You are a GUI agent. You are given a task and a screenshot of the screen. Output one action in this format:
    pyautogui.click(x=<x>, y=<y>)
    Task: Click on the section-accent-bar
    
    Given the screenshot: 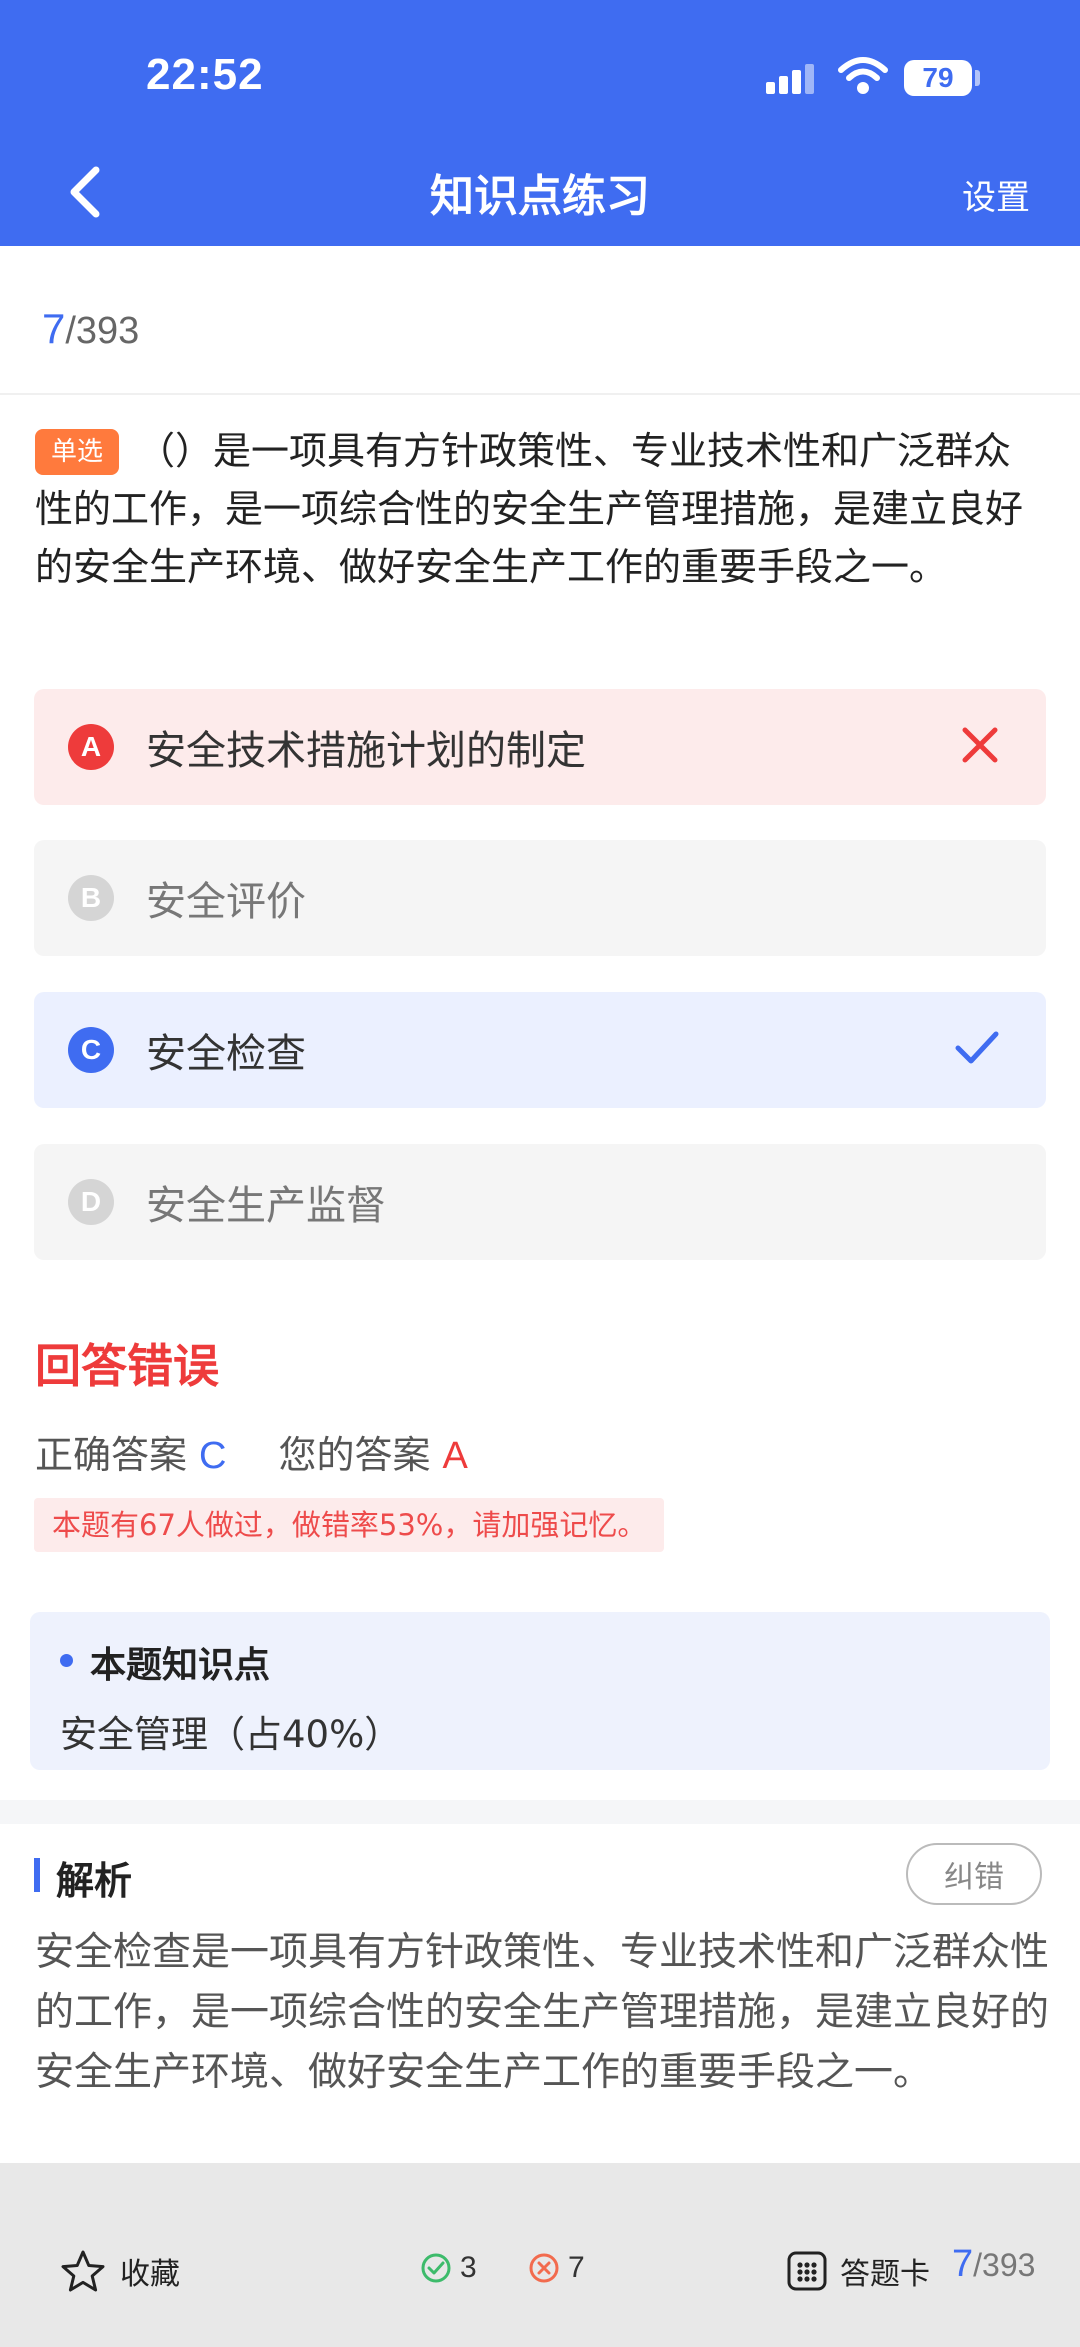 What is the action you would take?
    pyautogui.click(x=37, y=1875)
    